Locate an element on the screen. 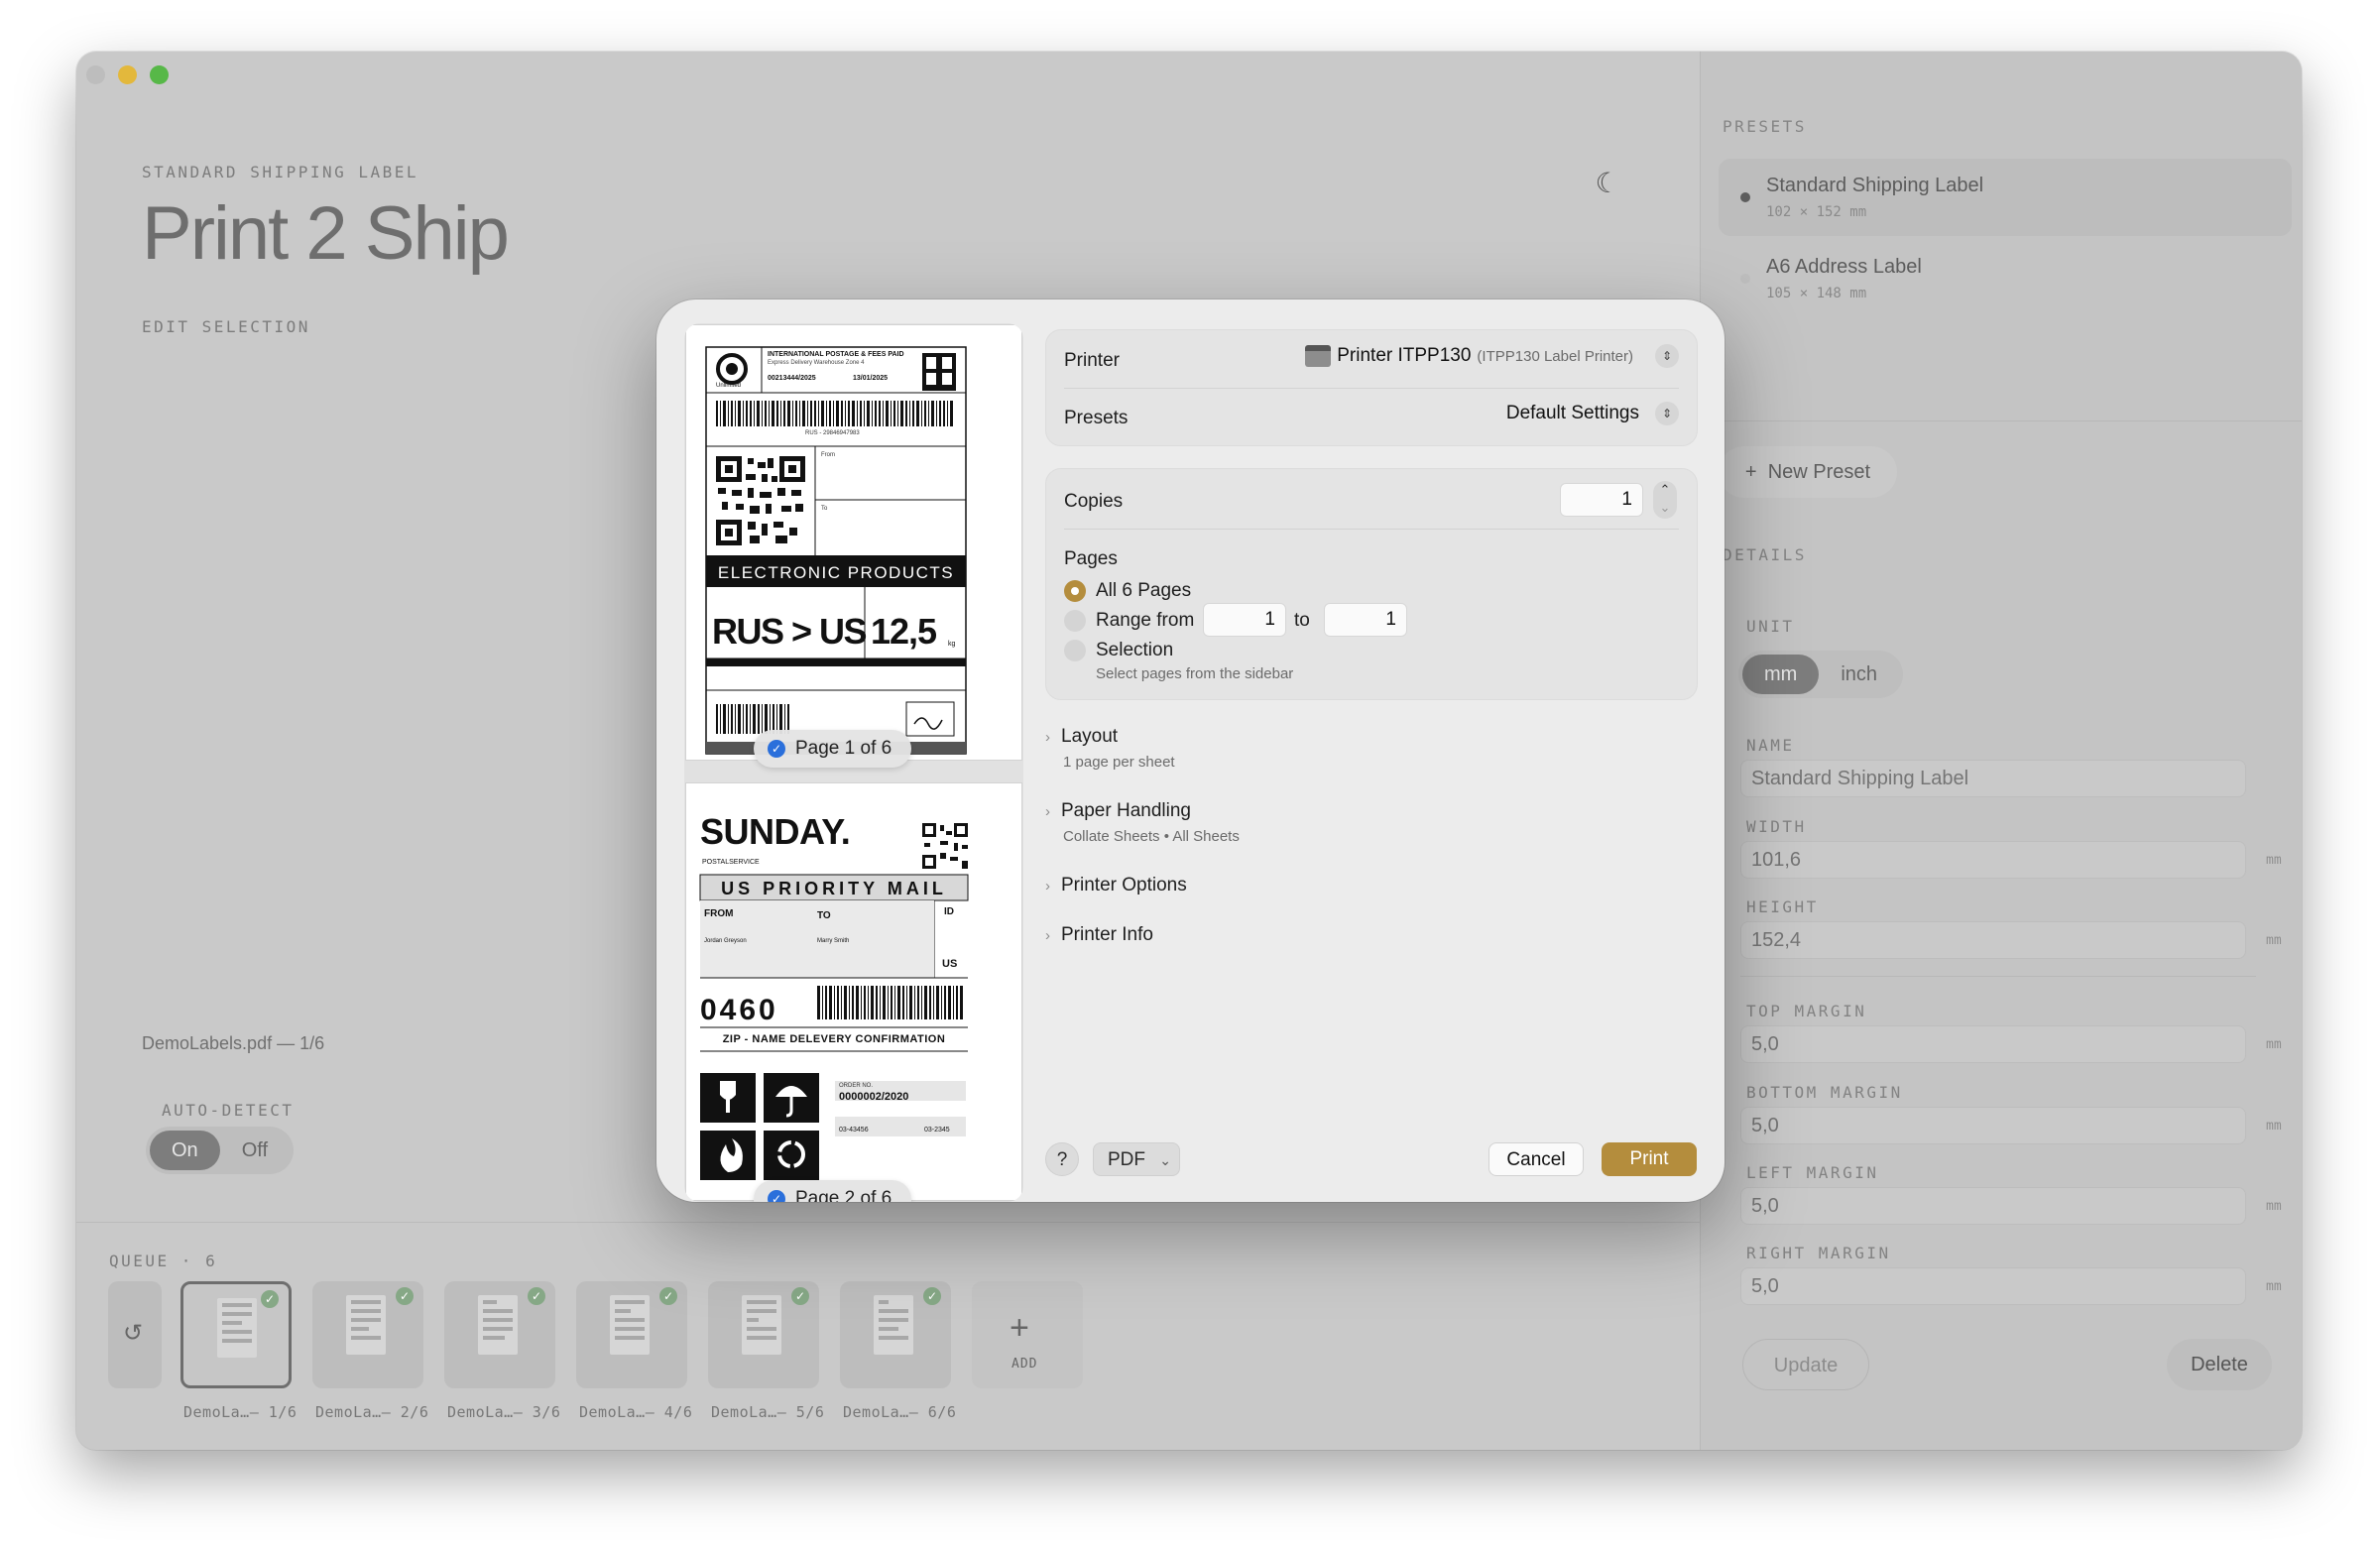 Image resolution: width=2380 pixels, height=1552 pixels. range-radio is located at coordinates (1075, 621).